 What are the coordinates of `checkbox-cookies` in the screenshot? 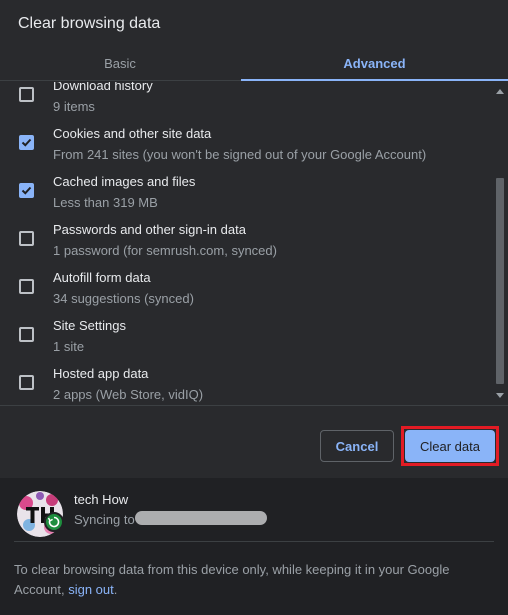 It's located at (26, 142).